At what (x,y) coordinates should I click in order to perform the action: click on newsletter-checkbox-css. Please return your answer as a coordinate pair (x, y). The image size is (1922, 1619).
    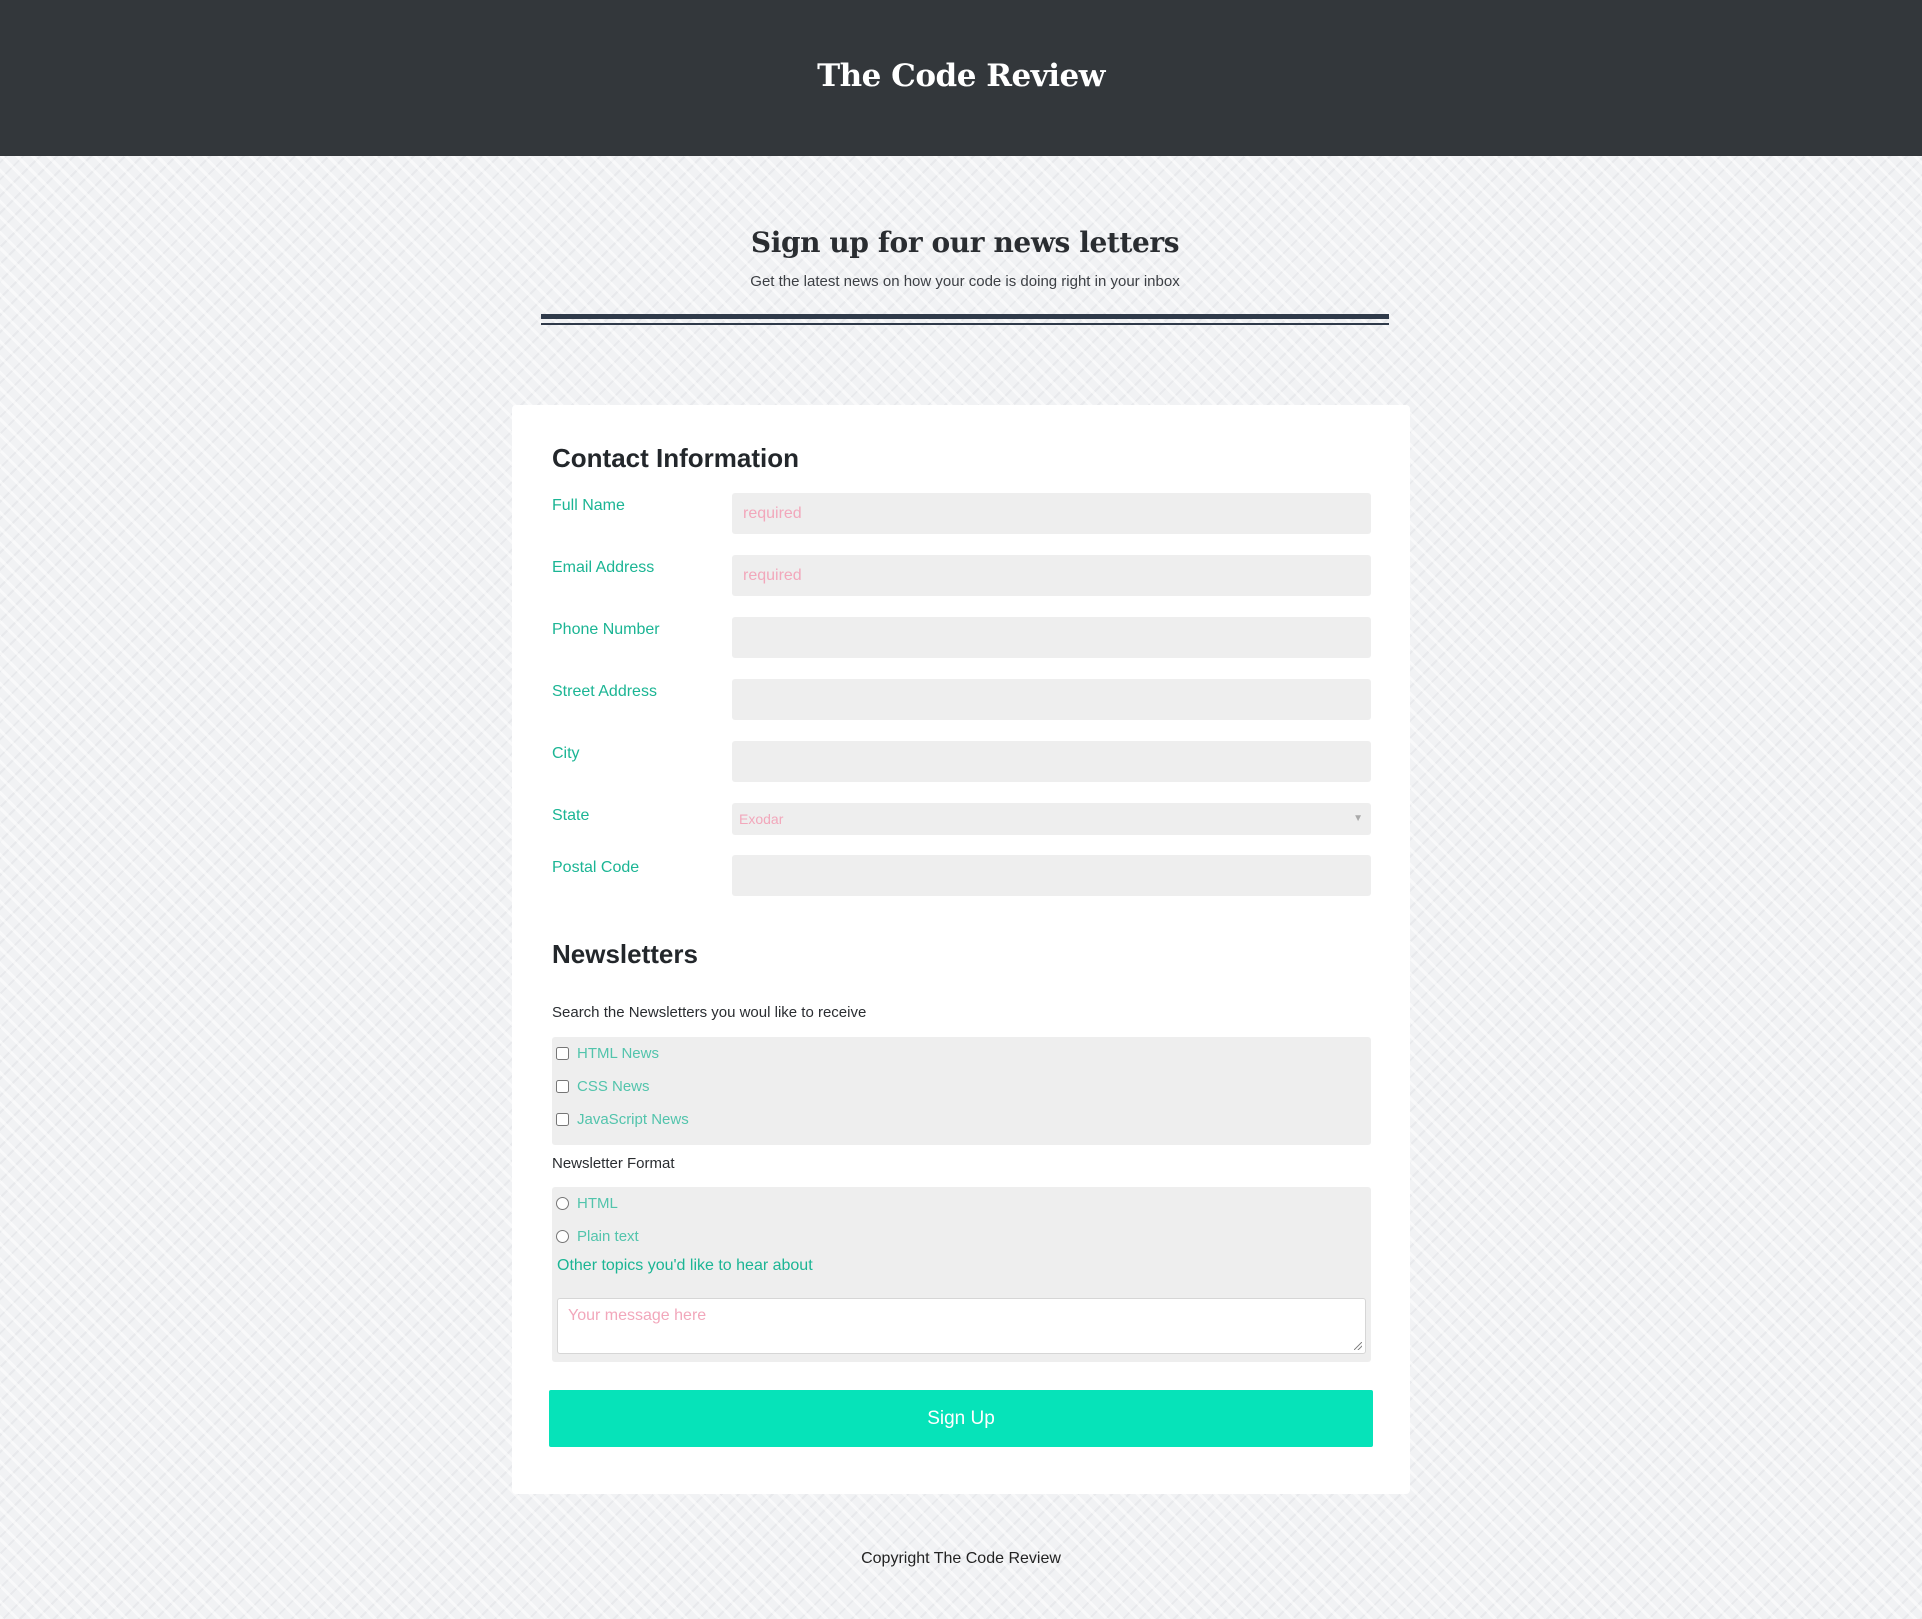
    Looking at the image, I should click on (562, 1086).